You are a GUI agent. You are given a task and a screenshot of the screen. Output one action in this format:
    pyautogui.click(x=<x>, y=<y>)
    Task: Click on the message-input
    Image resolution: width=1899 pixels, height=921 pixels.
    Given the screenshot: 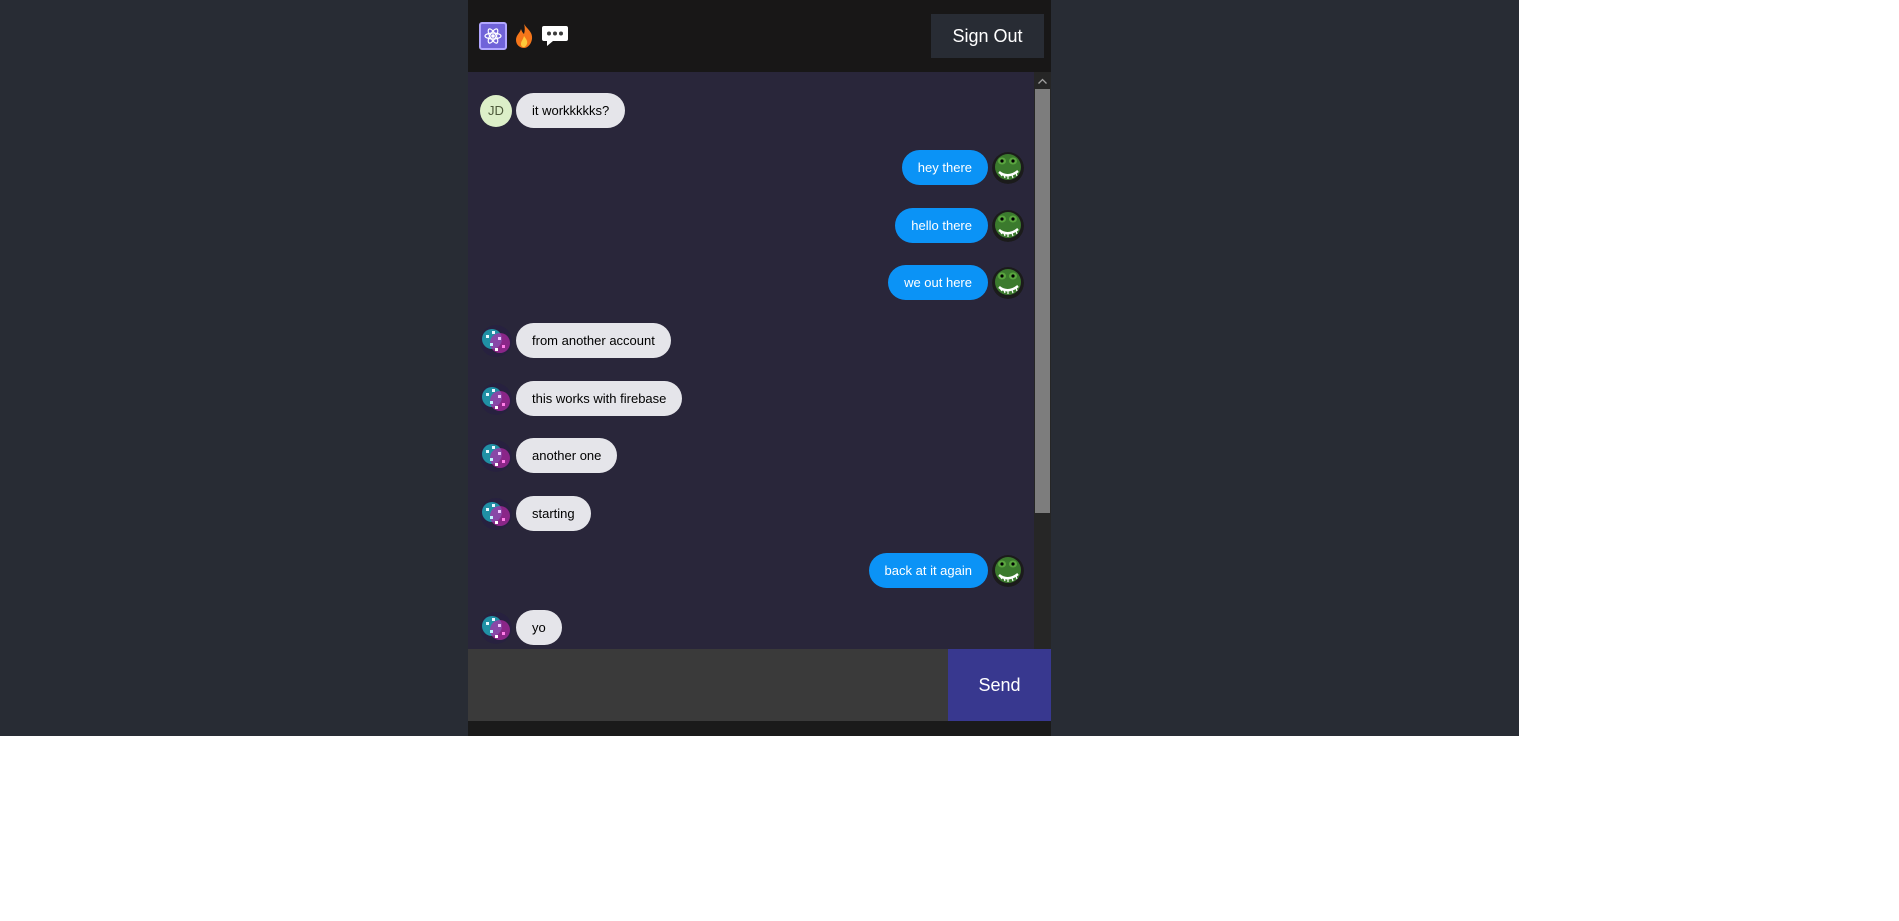 What is the action you would take?
    pyautogui.click(x=708, y=685)
    